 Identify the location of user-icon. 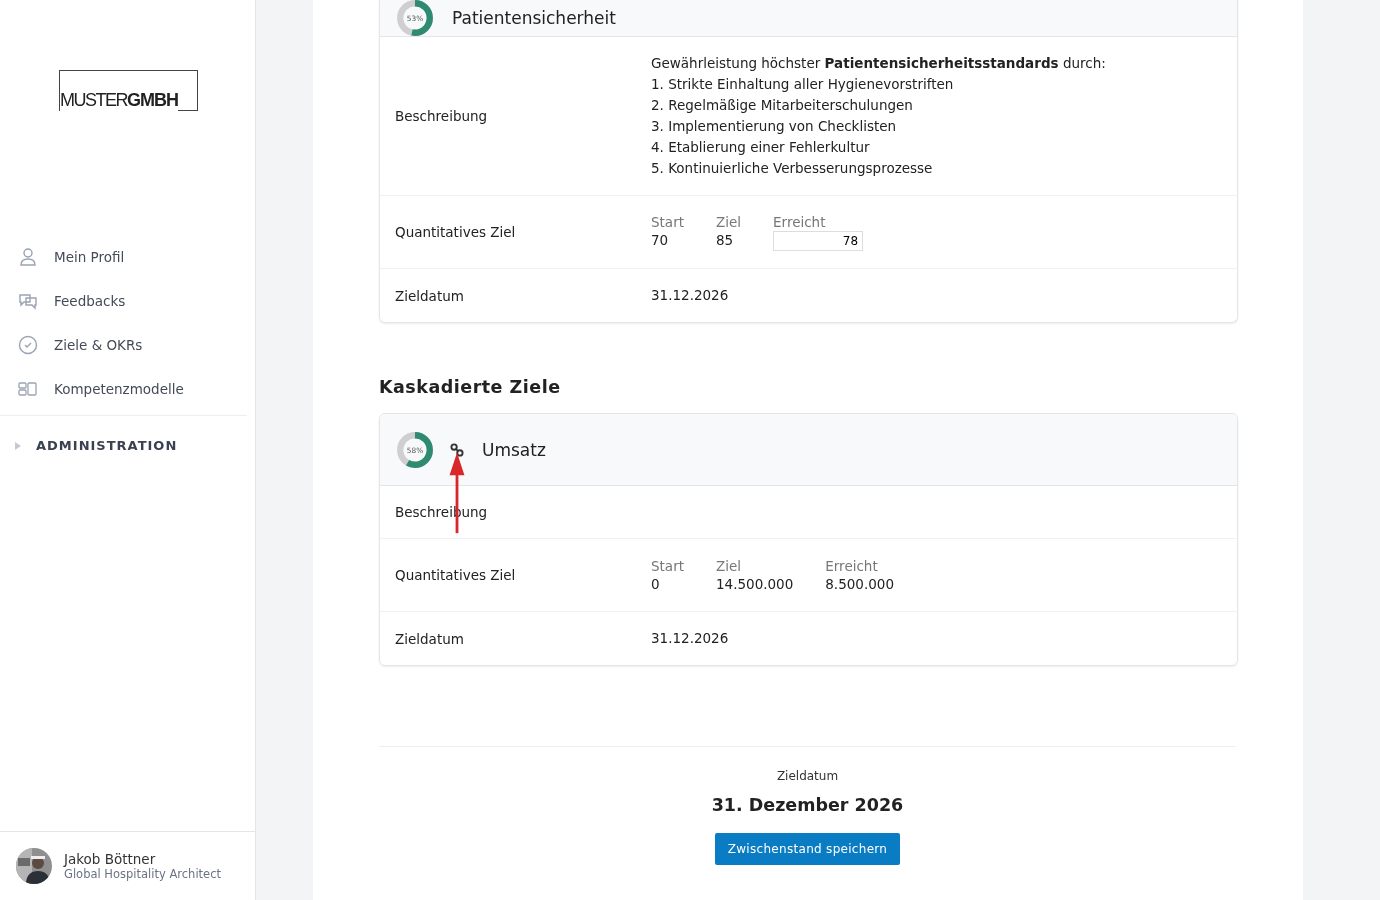
(28, 257).